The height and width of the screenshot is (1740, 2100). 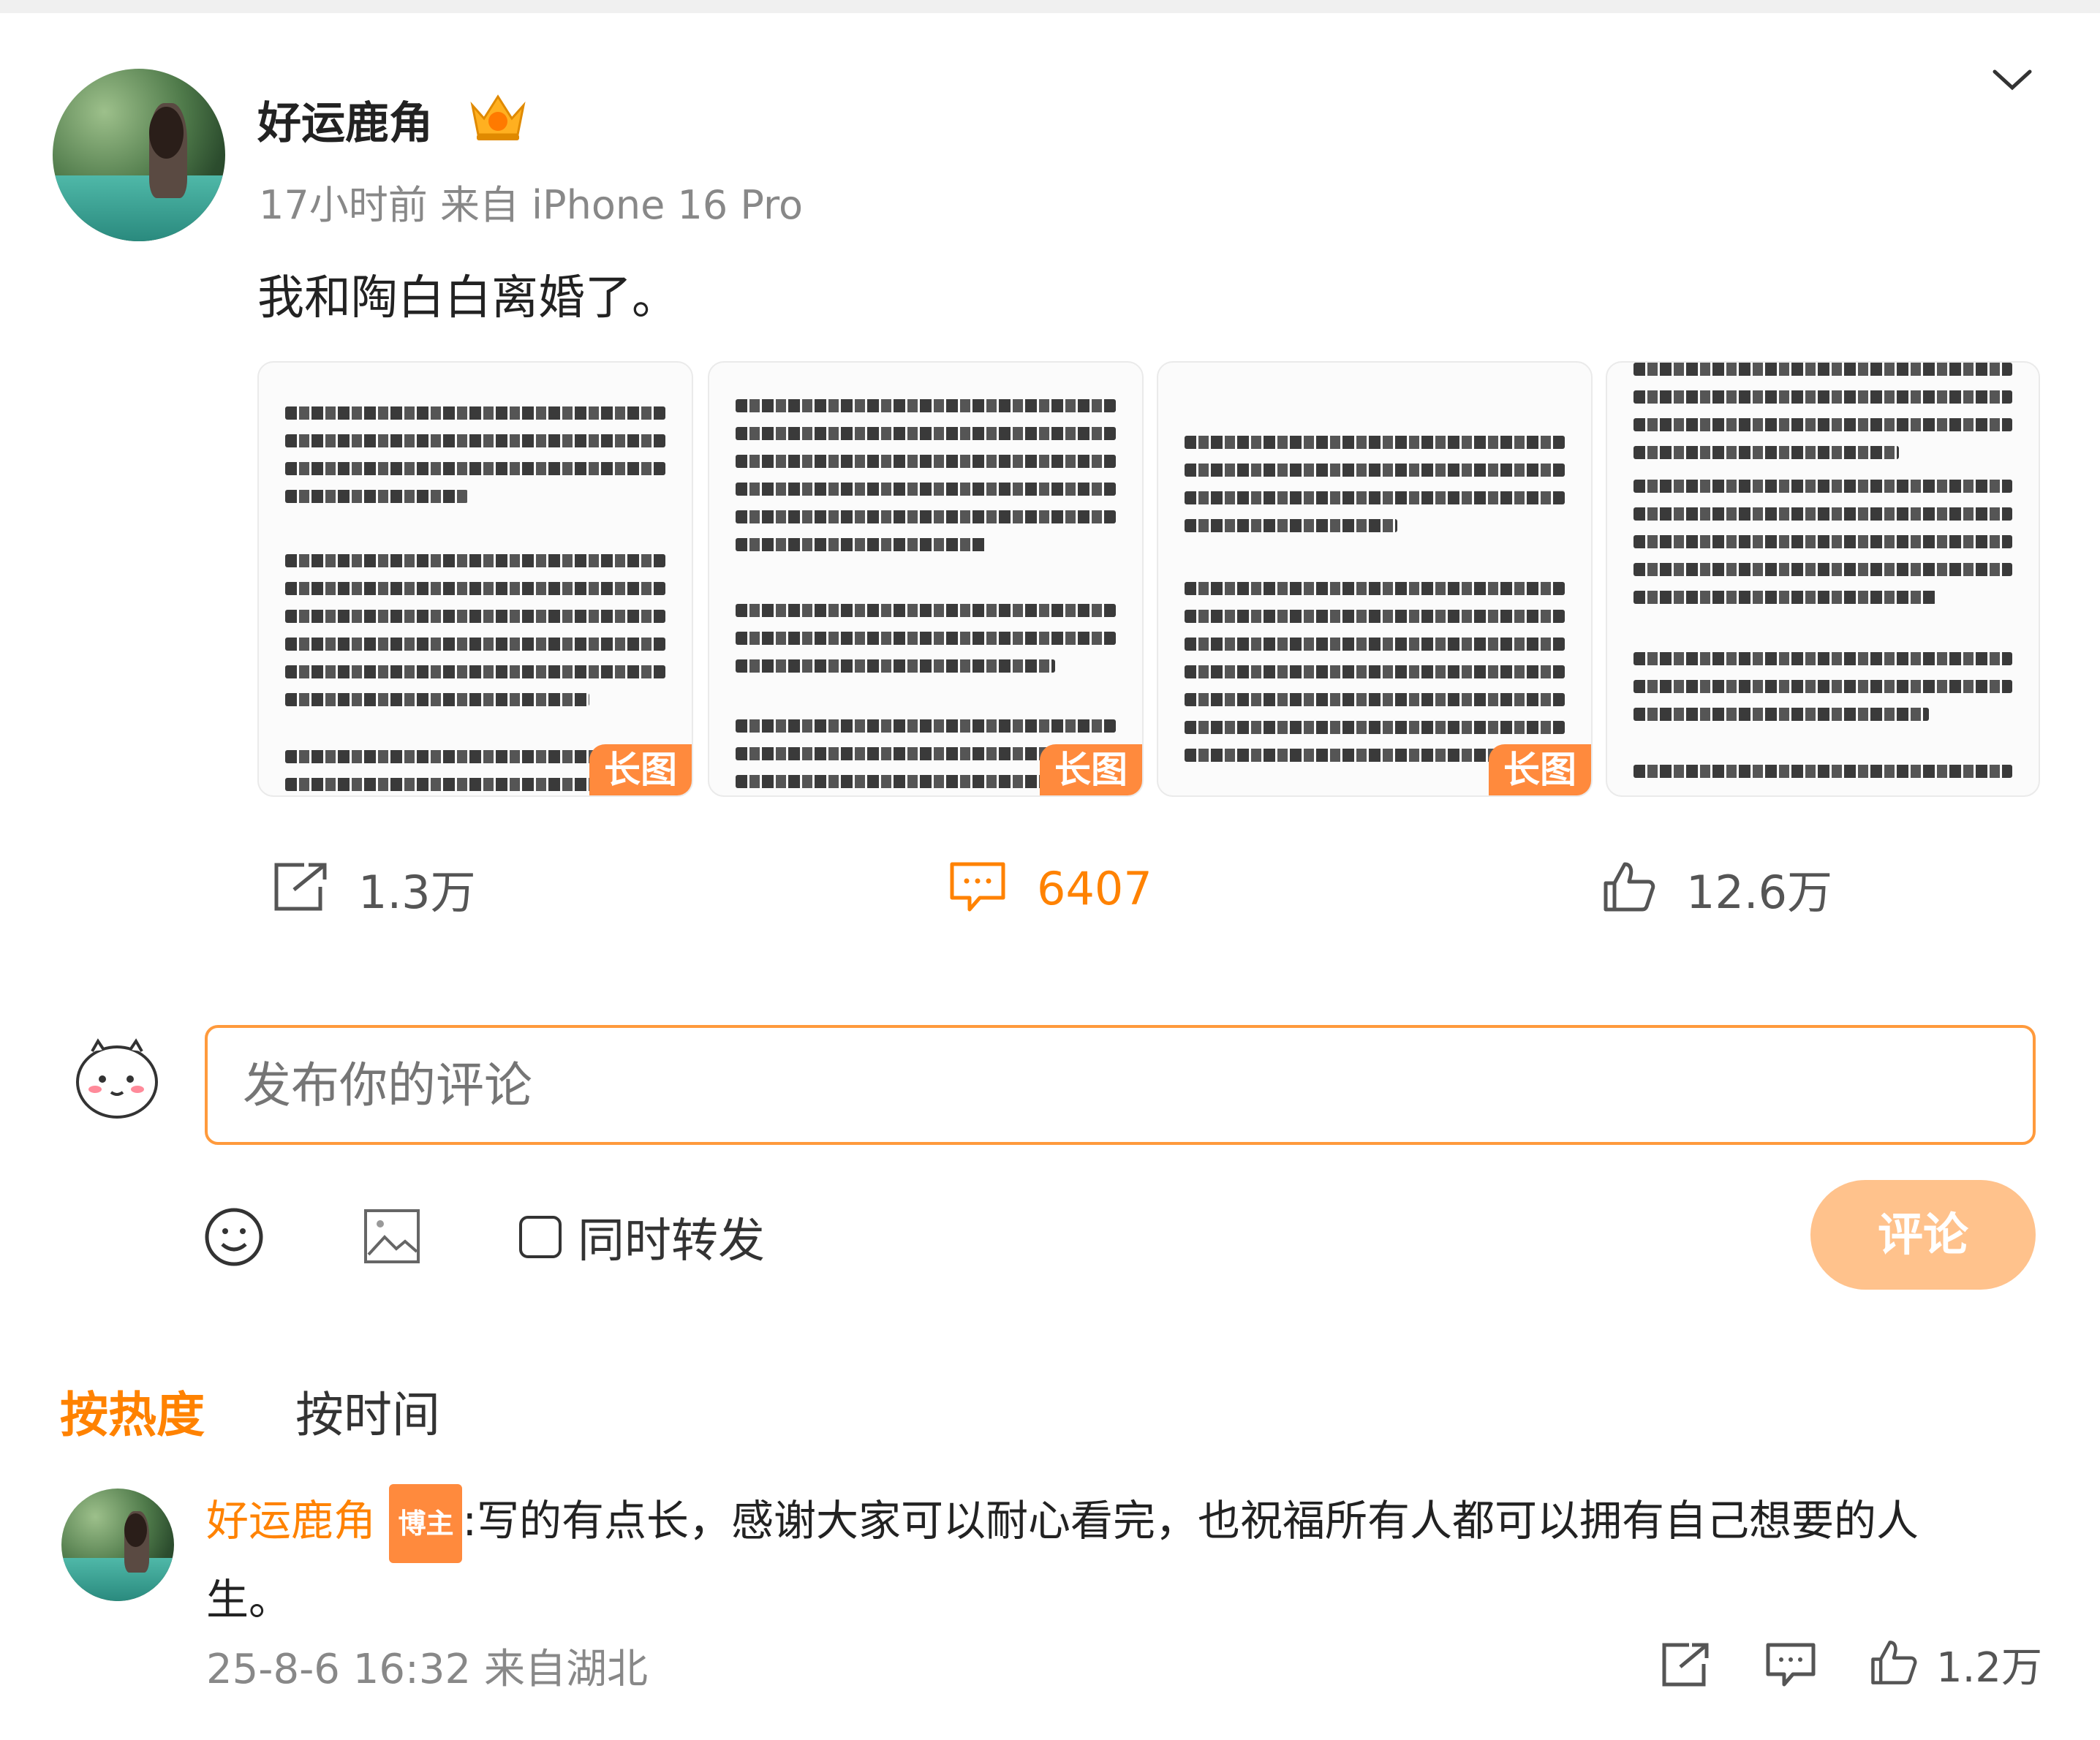 I want to click on post-source: 来自 iPhone 16 Pro, so click(x=621, y=205).